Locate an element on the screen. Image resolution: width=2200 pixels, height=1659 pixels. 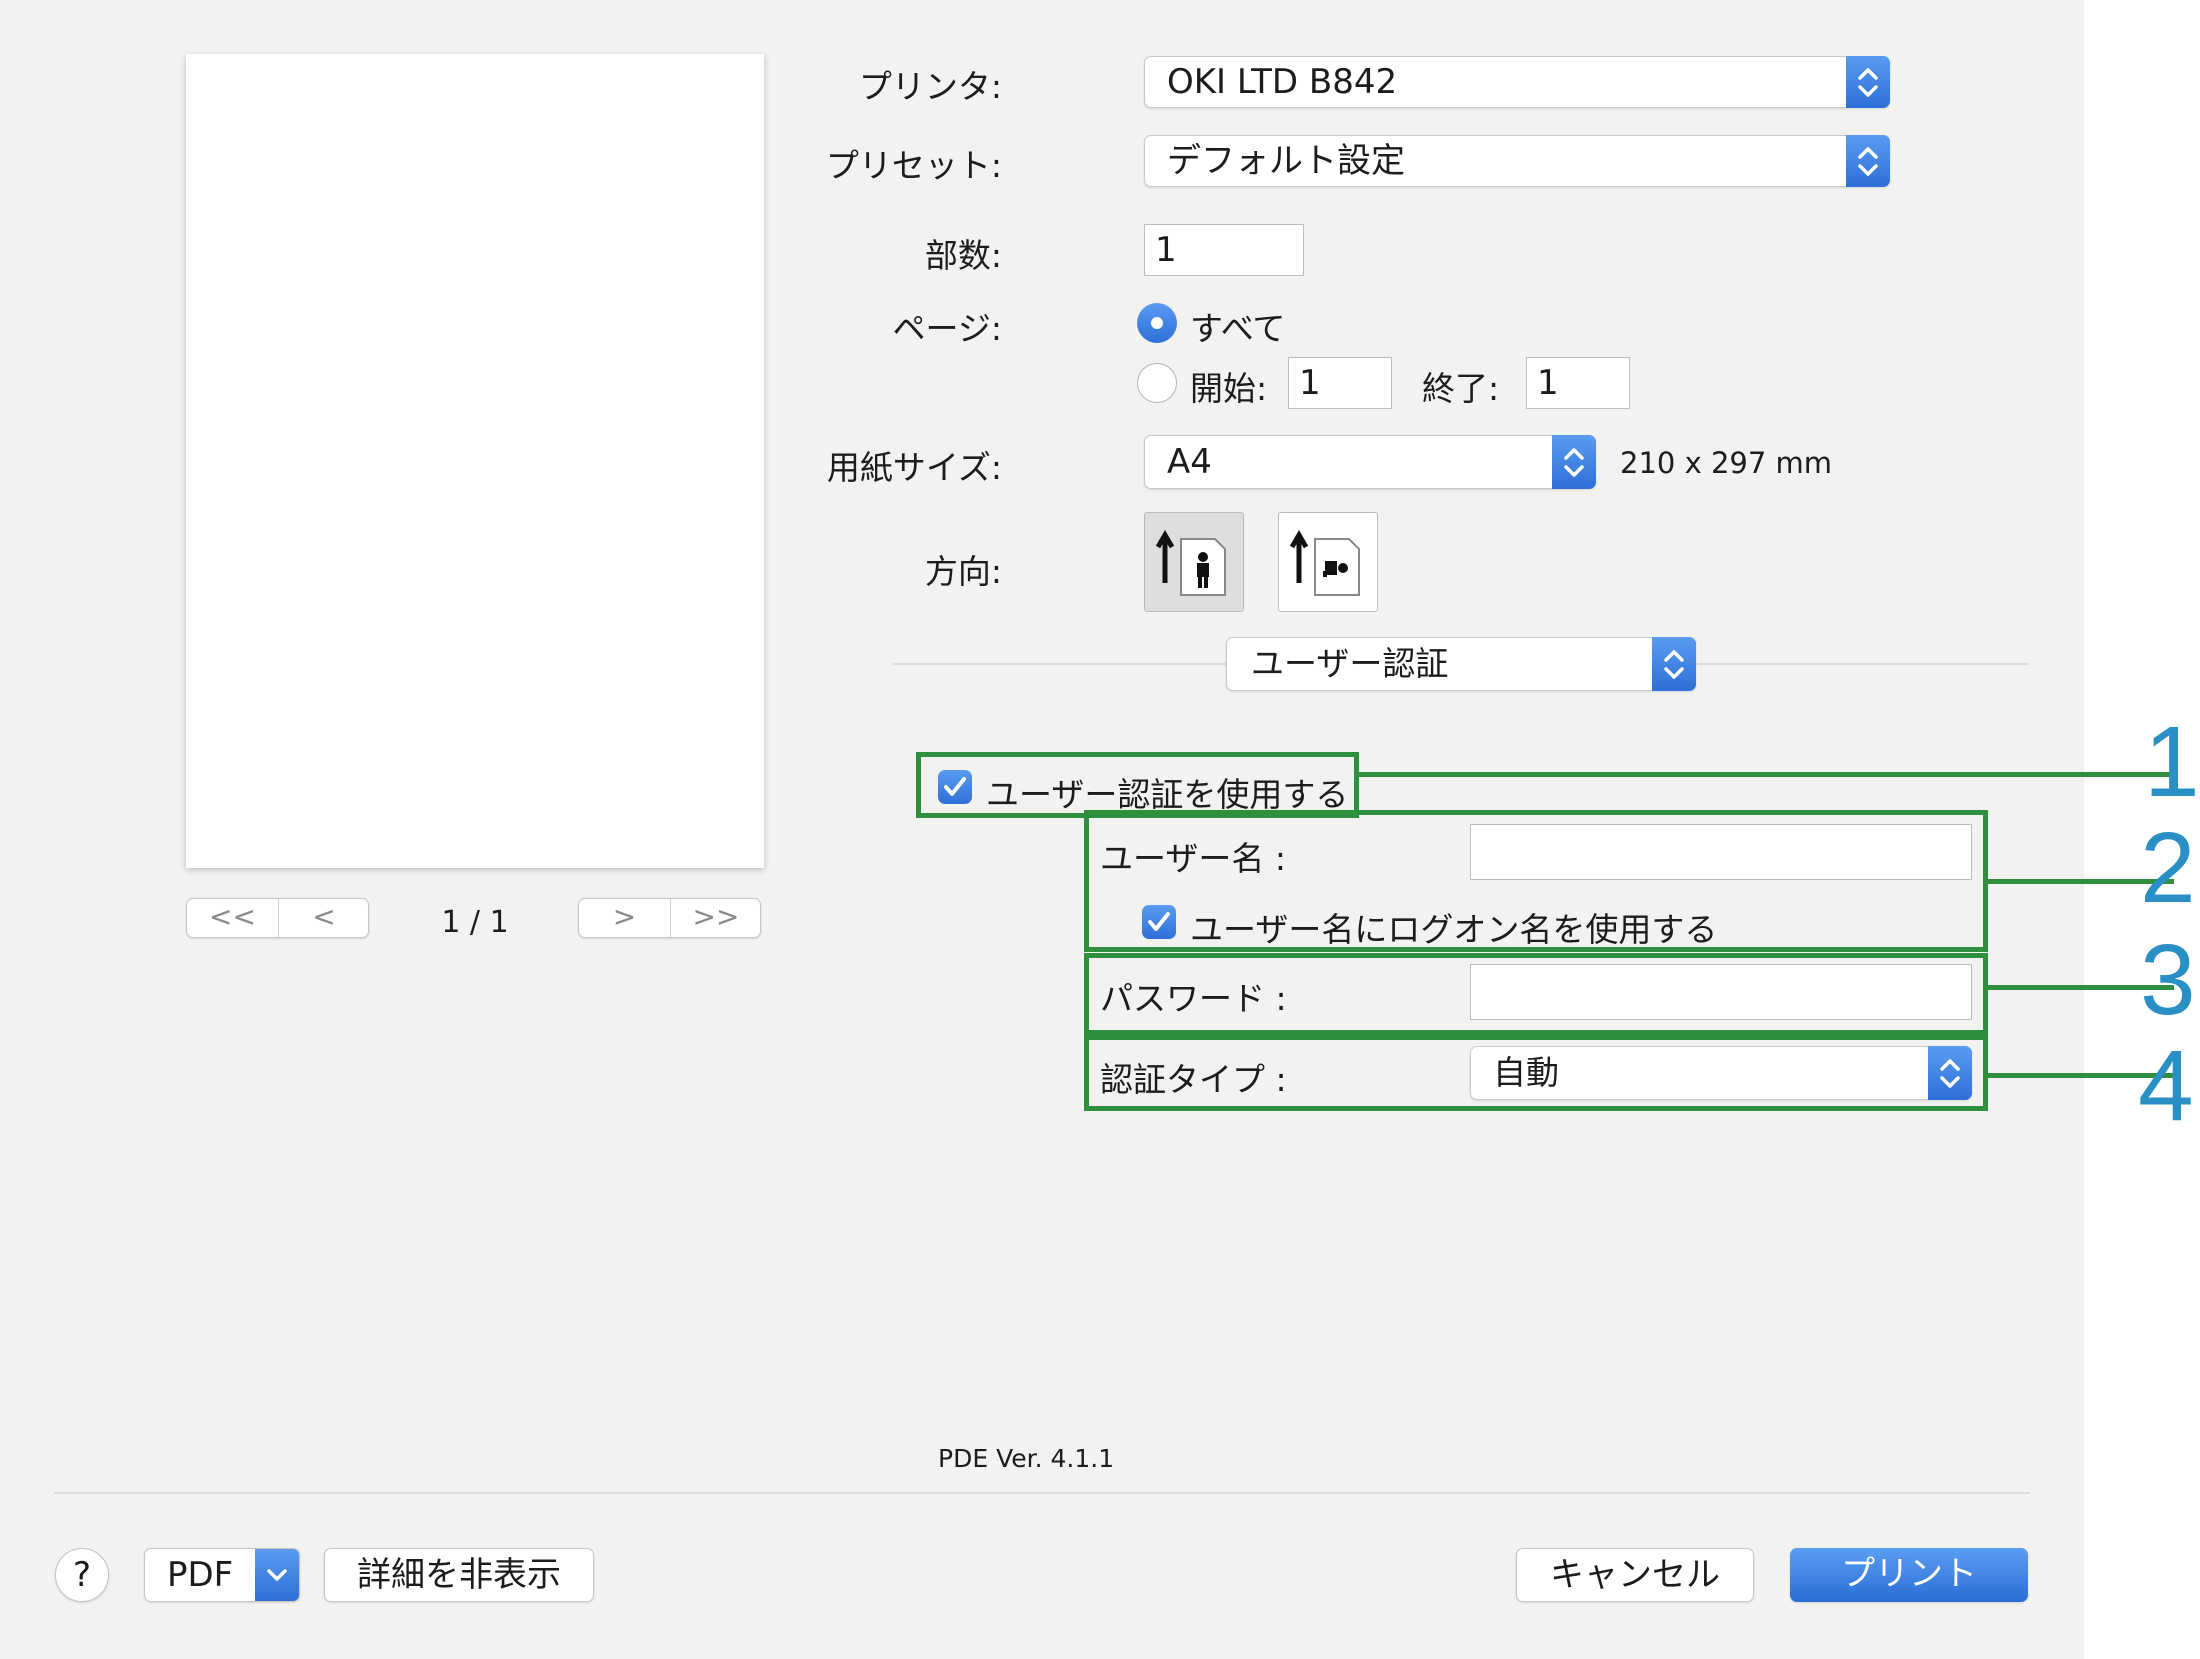
printer-select: OKI LTD B842 is located at coordinates (1517, 82).